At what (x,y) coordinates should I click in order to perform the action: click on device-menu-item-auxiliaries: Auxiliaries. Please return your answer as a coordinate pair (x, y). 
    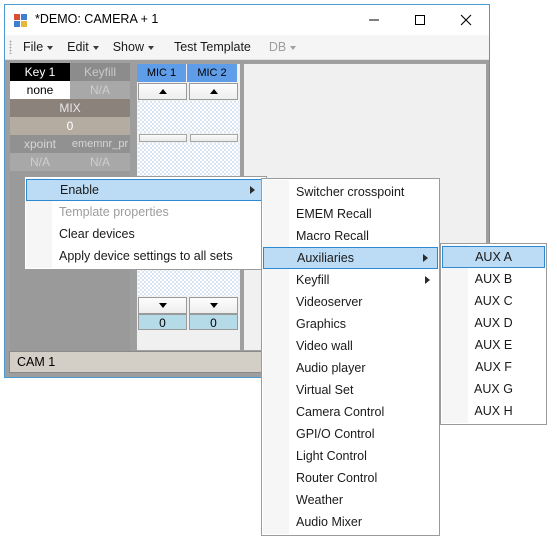
    Looking at the image, I should click on (350, 258).